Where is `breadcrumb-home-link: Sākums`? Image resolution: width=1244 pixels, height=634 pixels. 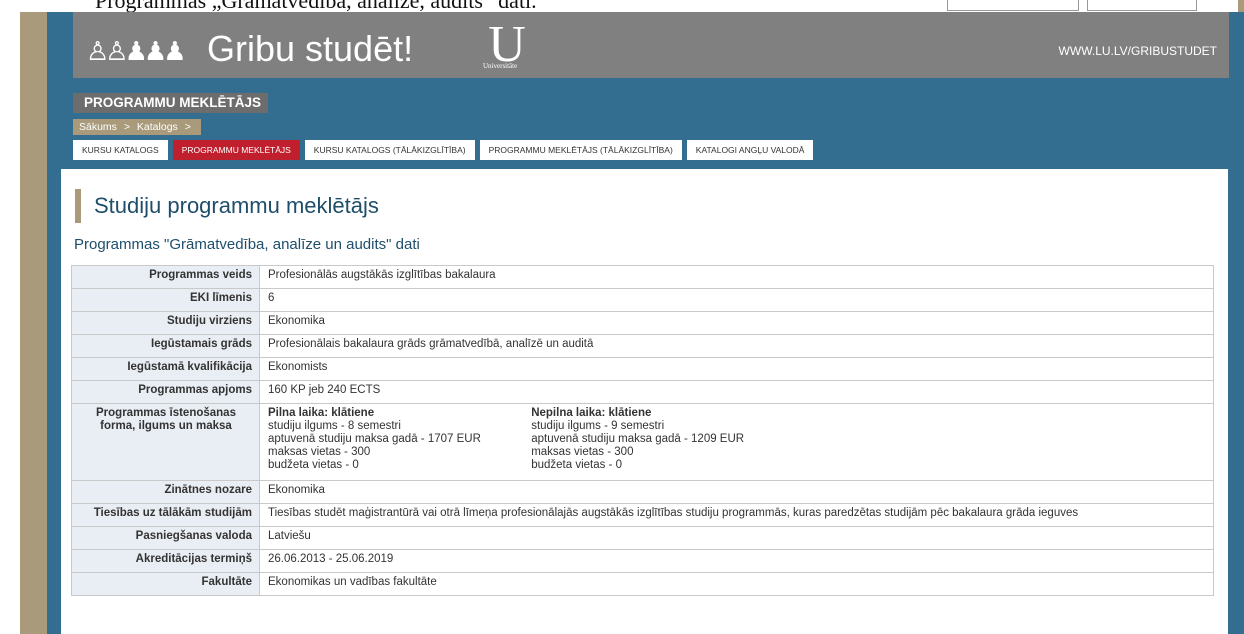 breadcrumb-home-link: Sākums is located at coordinates (98, 127).